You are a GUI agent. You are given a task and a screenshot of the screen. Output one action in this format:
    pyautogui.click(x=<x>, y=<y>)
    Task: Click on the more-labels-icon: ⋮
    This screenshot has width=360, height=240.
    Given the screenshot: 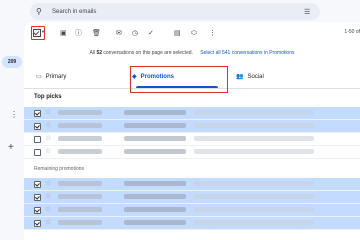 What is the action you would take?
    pyautogui.click(x=14, y=114)
    